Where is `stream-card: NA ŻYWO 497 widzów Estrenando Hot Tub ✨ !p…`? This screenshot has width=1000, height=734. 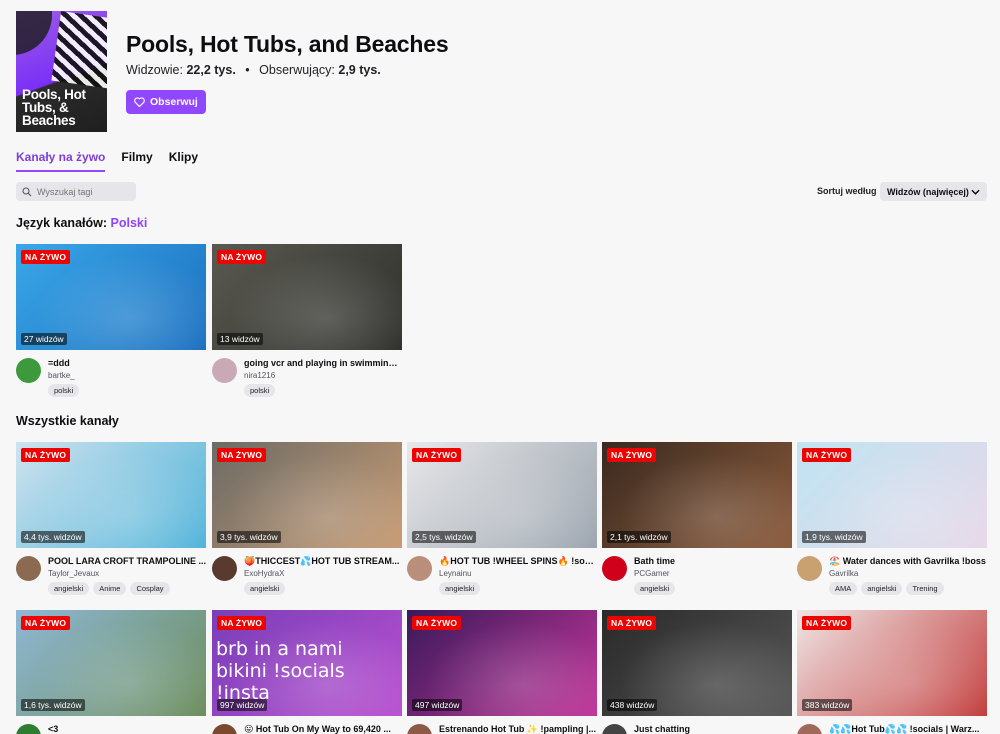
stream-card: NA ŻYWO 497 widzów Estrenando Hot Tub ✨ !p… is located at coordinates (502, 672).